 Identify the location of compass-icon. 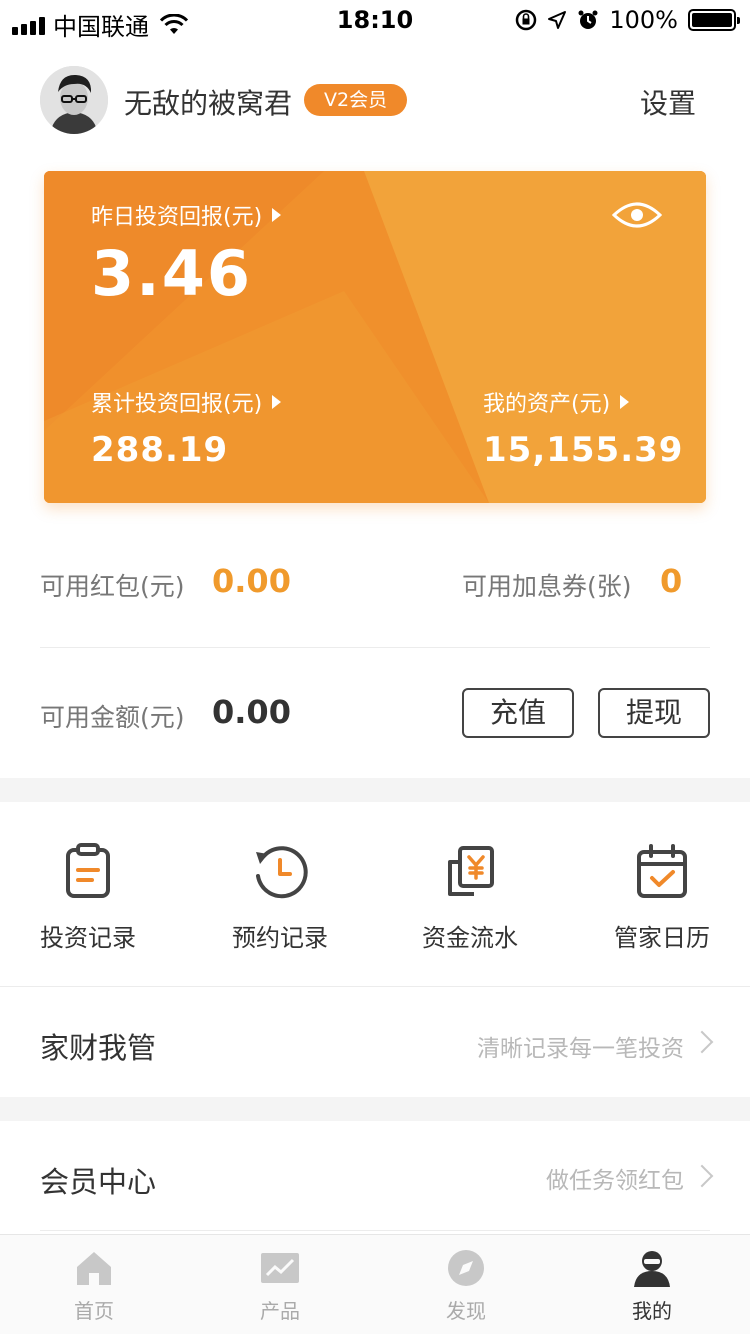
(466, 1268).